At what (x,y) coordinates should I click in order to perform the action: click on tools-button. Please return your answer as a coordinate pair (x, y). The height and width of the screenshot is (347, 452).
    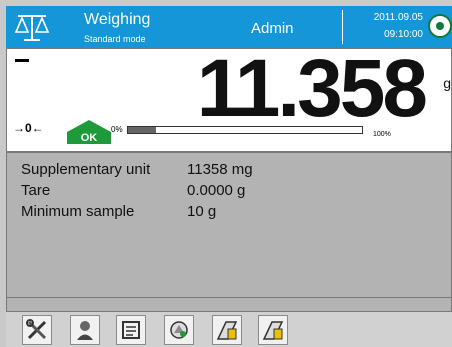
    Looking at the image, I should click on (37, 330).